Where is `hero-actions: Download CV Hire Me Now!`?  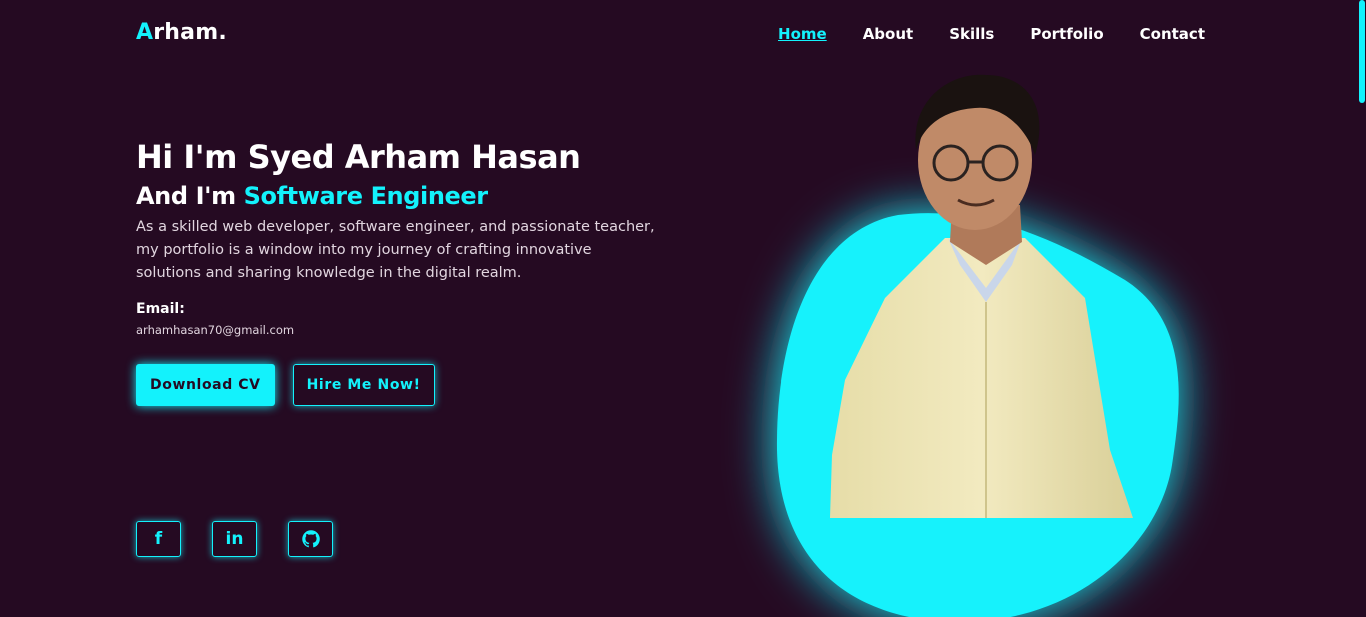 hero-actions: Download CV Hire Me Now! is located at coordinates (285, 385).